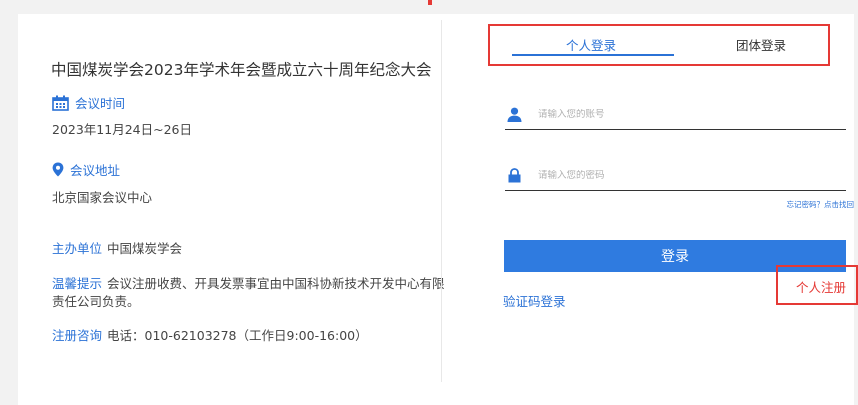 The image size is (858, 405). I want to click on lock-icon, so click(514, 175).